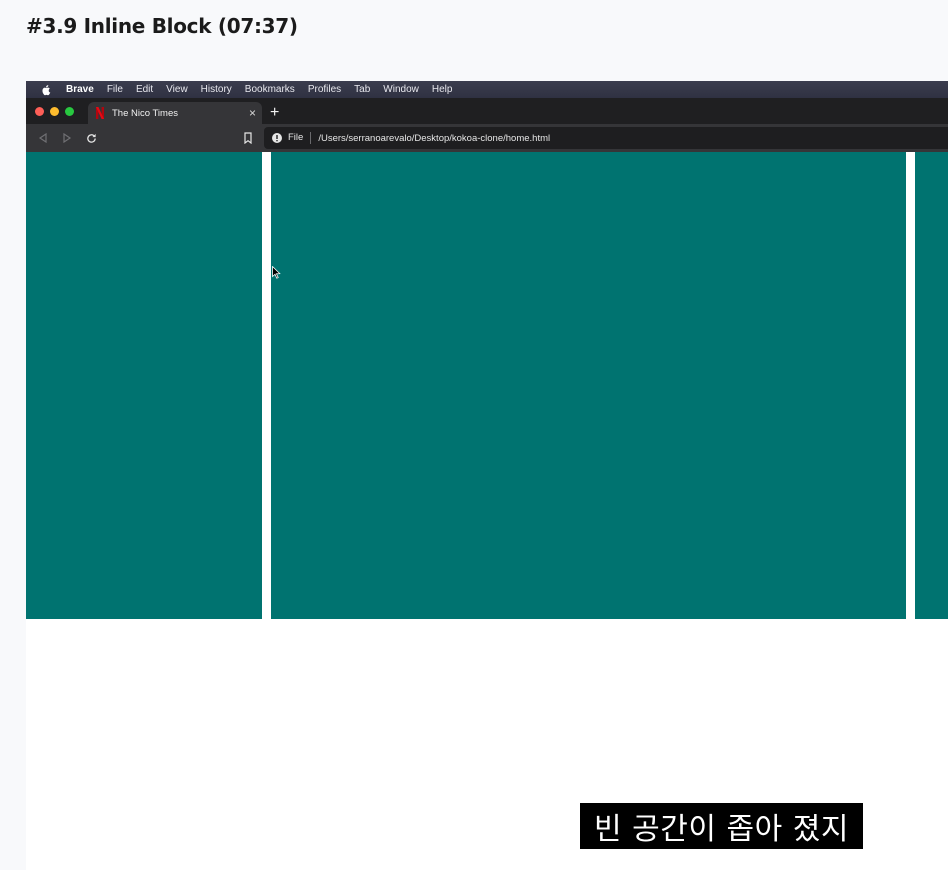  I want to click on menu-edit: Edit, so click(144, 89).